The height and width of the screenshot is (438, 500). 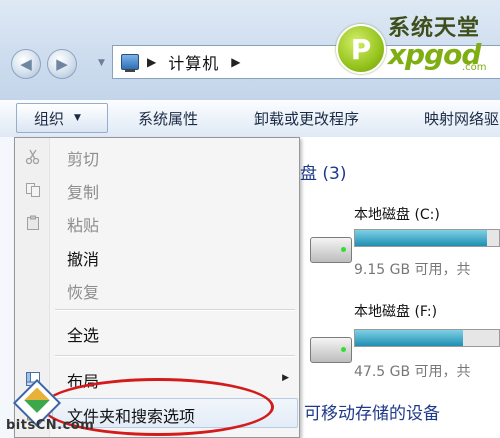 I want to click on menu-item-undo: 撤消, so click(x=157, y=257).